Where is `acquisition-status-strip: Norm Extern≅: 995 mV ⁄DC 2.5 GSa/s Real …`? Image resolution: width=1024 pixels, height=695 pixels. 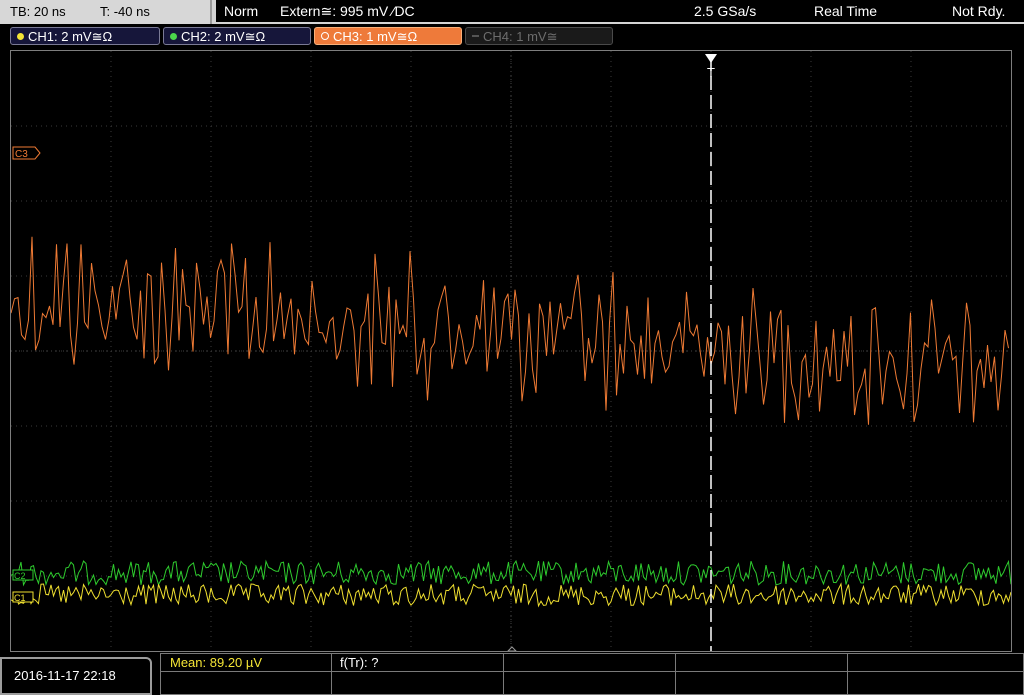 acquisition-status-strip: Norm Extern≅: 995 mV ⁄DC 2.5 GSa/s Real … is located at coordinates (620, 11).